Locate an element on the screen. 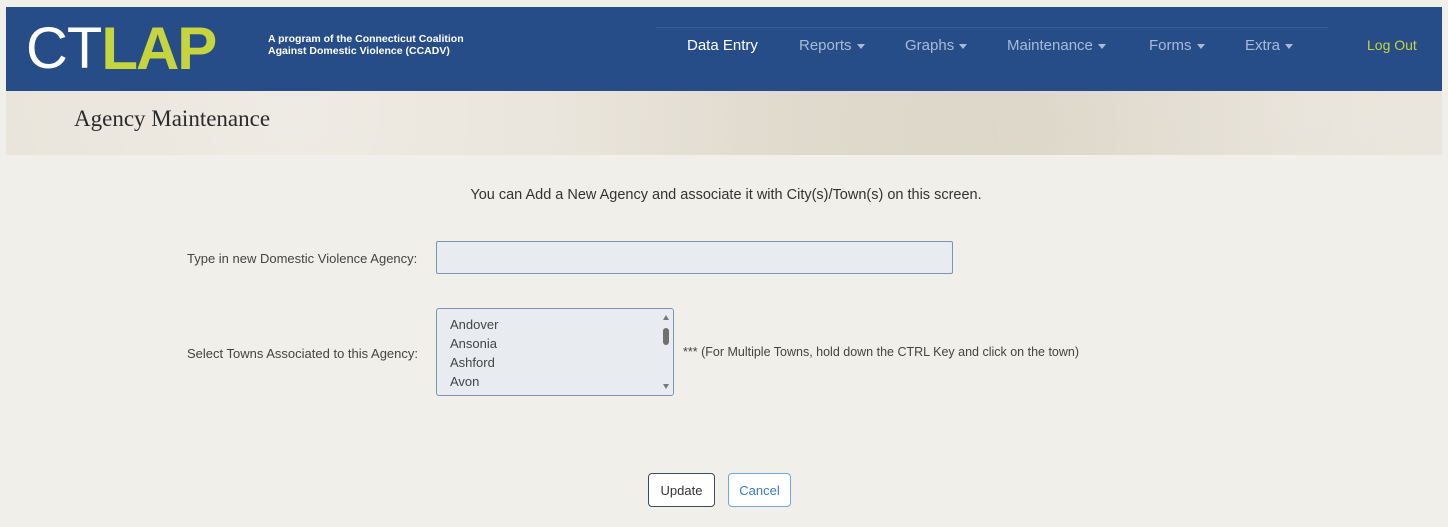 This screenshot has height=527, width=1448. cancel-button: Cancel is located at coordinates (759, 490).